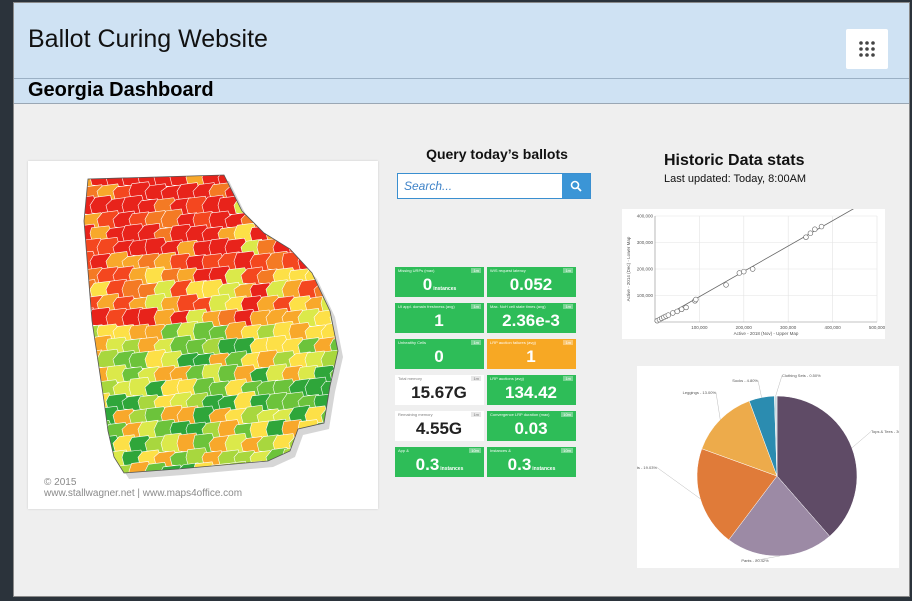  I want to click on tile-label: UI appl. domain freshness (avg), so click(426, 306).